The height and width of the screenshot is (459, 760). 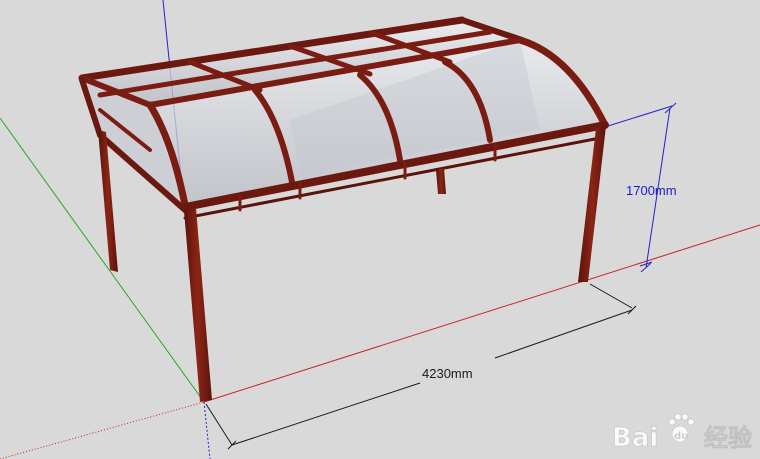 What do you see at coordinates (232, 445) in the screenshot?
I see `width-tick-left` at bounding box center [232, 445].